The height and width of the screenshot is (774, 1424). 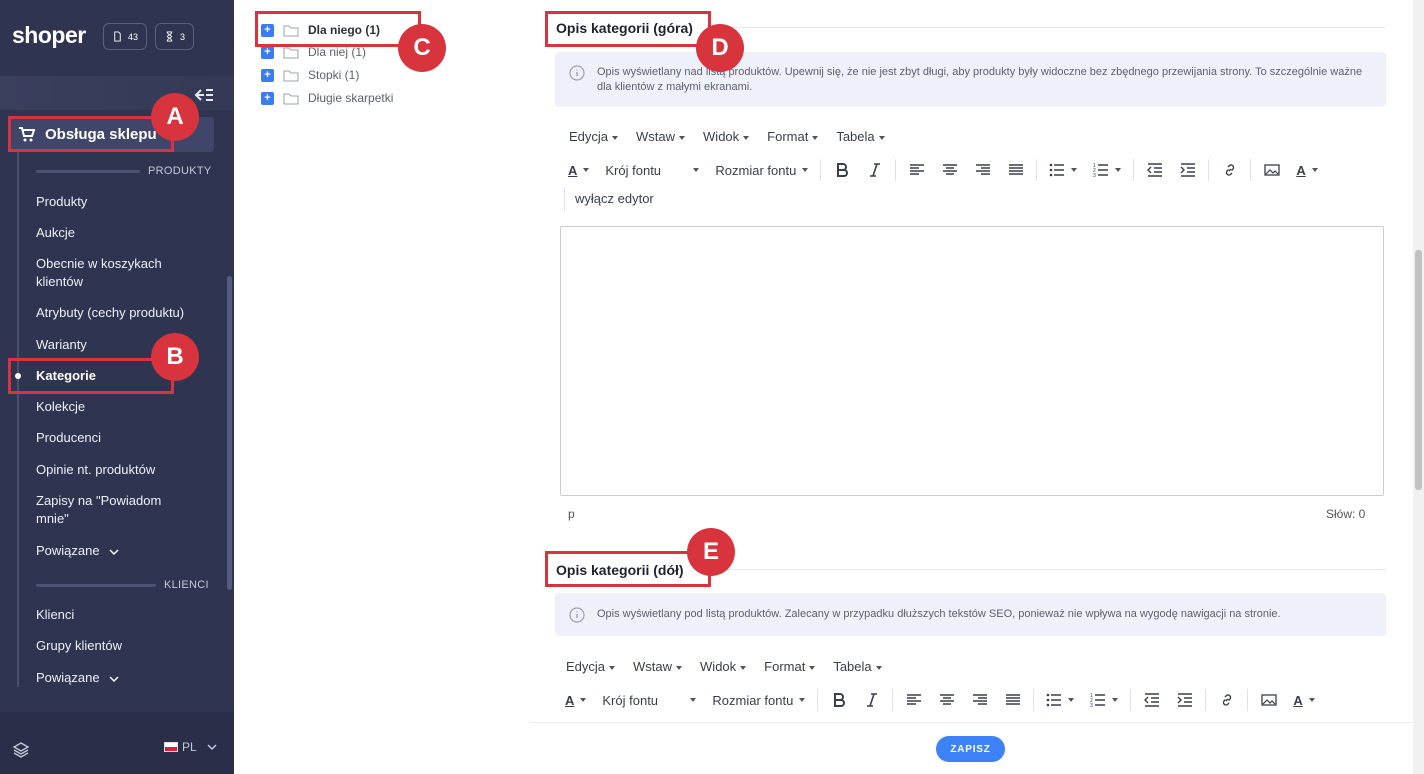 What do you see at coordinates (125, 36) in the screenshot?
I see `orders-badge: 43` at bounding box center [125, 36].